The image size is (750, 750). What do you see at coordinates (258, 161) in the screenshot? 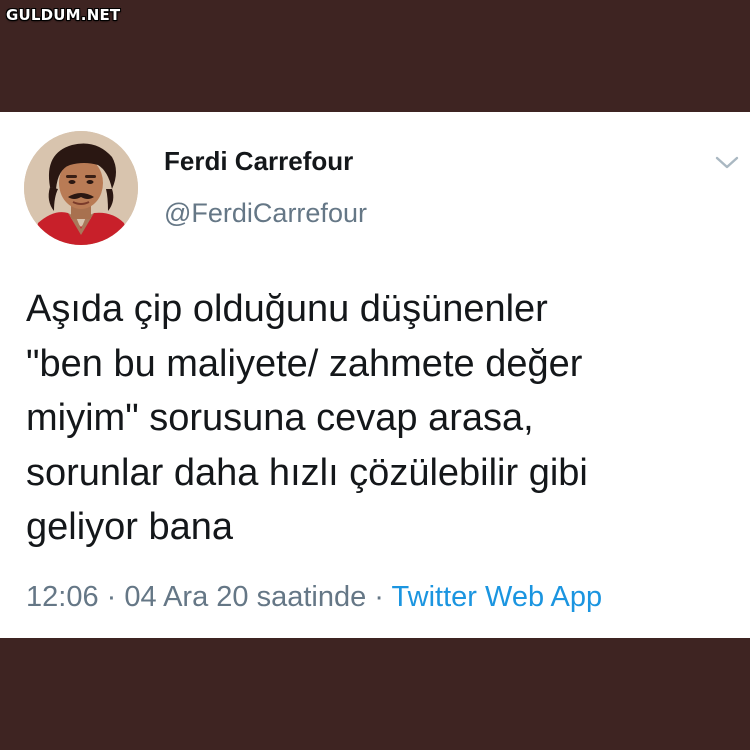
I see `author-name: Ferdi Carrefour` at bounding box center [258, 161].